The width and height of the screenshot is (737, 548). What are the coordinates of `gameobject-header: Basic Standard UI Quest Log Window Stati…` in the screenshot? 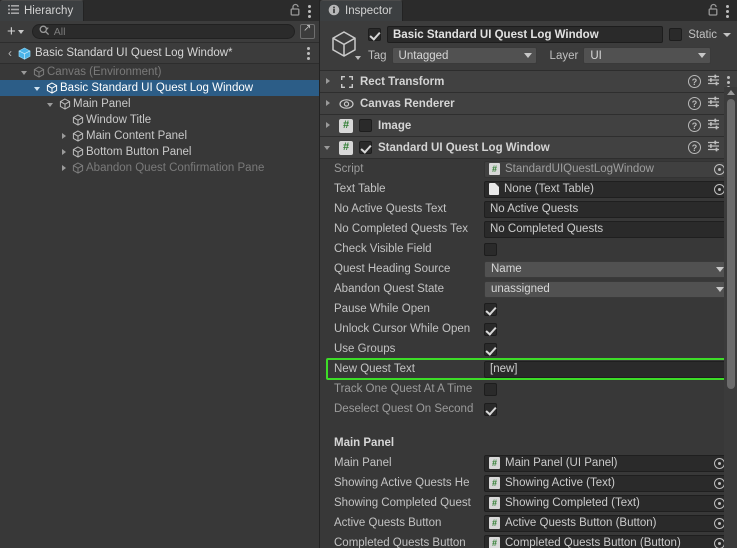 It's located at (528, 46).